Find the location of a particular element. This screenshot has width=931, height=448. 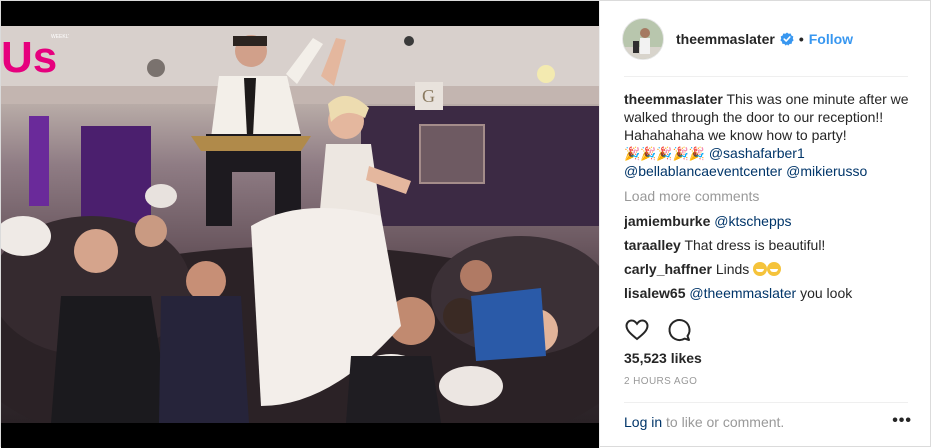

avatar is located at coordinates (643, 38).